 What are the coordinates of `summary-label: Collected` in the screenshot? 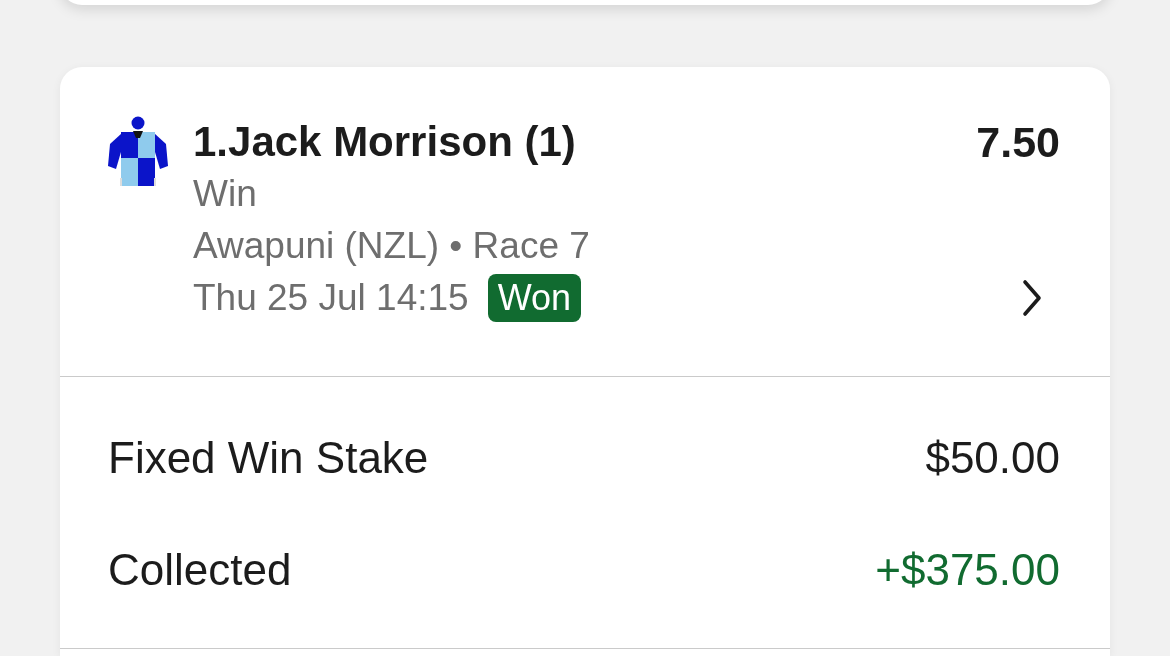 It's located at (200, 570).